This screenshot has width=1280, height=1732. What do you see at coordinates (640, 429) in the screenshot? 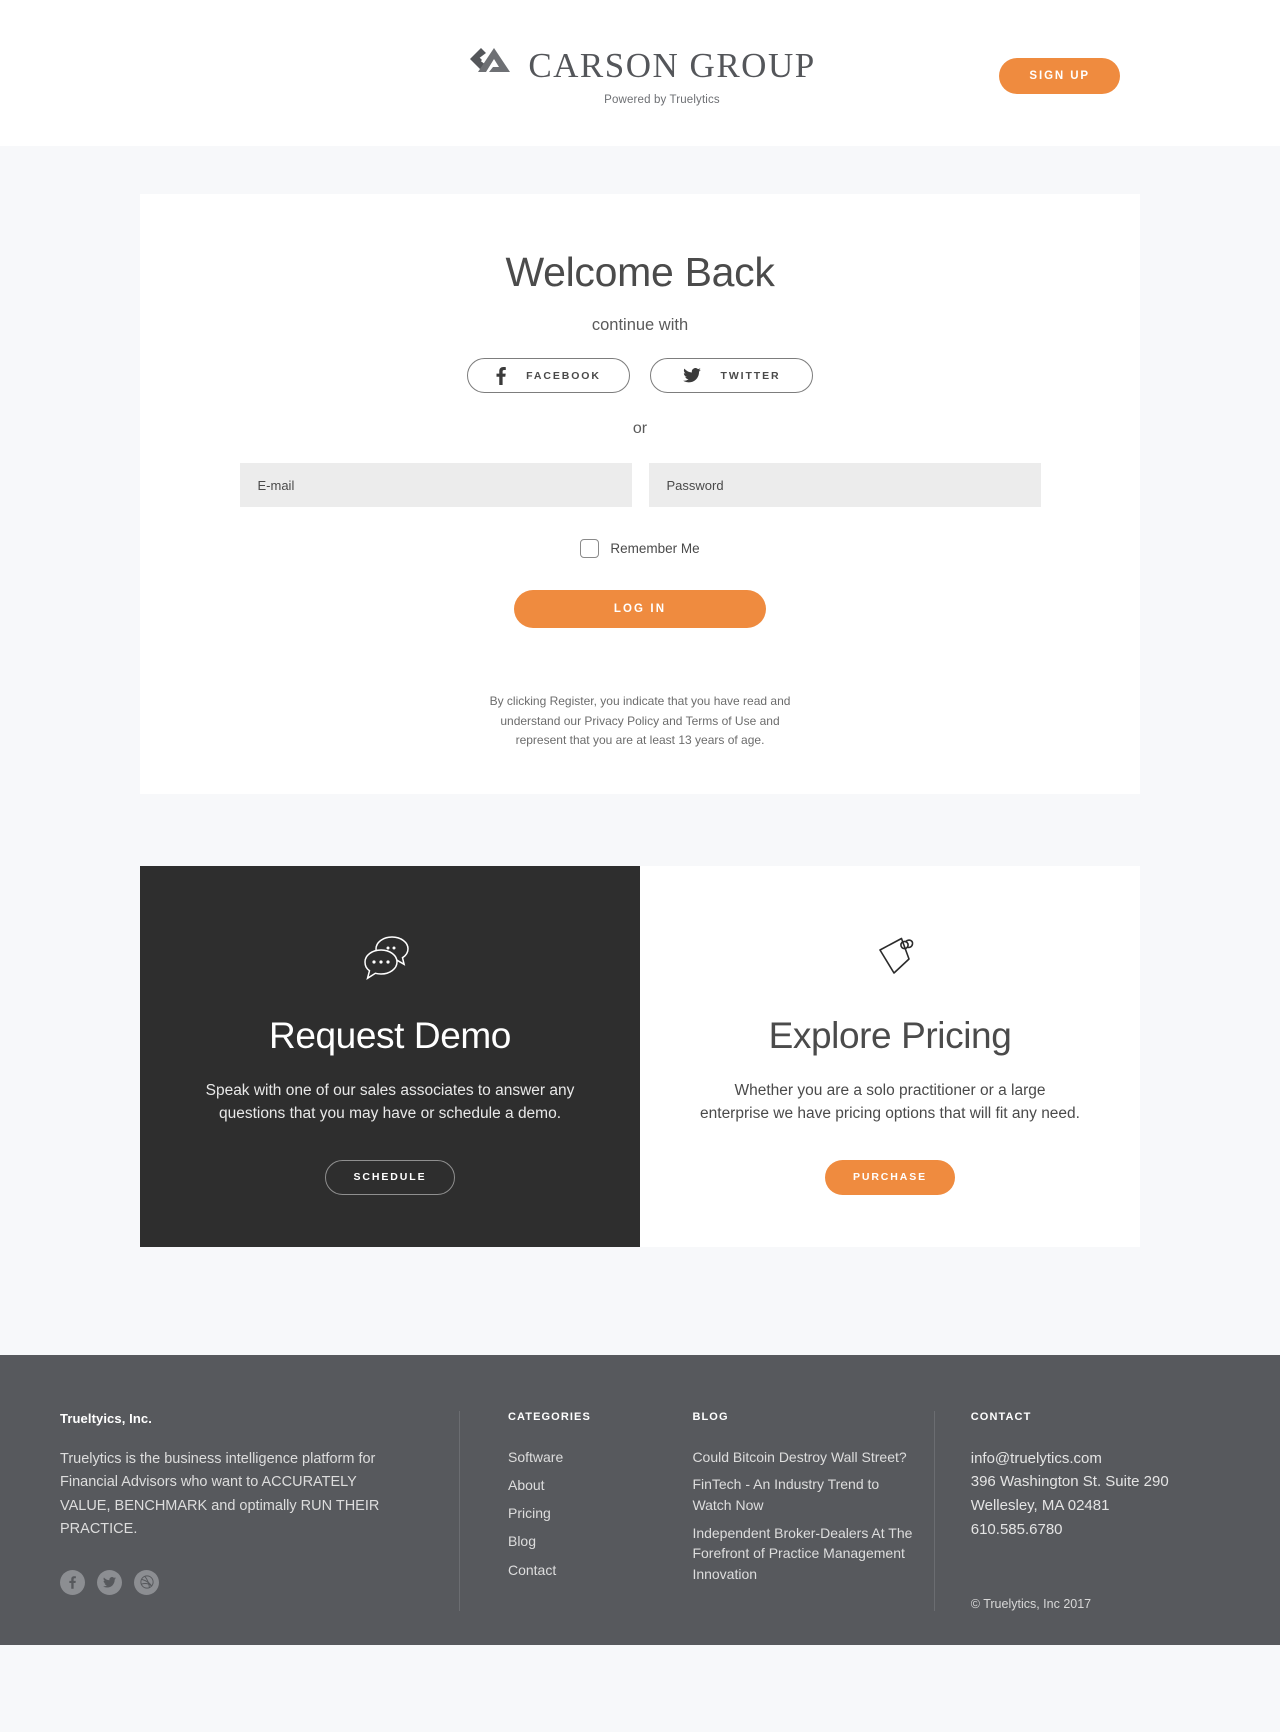
I see `or-separator: or` at bounding box center [640, 429].